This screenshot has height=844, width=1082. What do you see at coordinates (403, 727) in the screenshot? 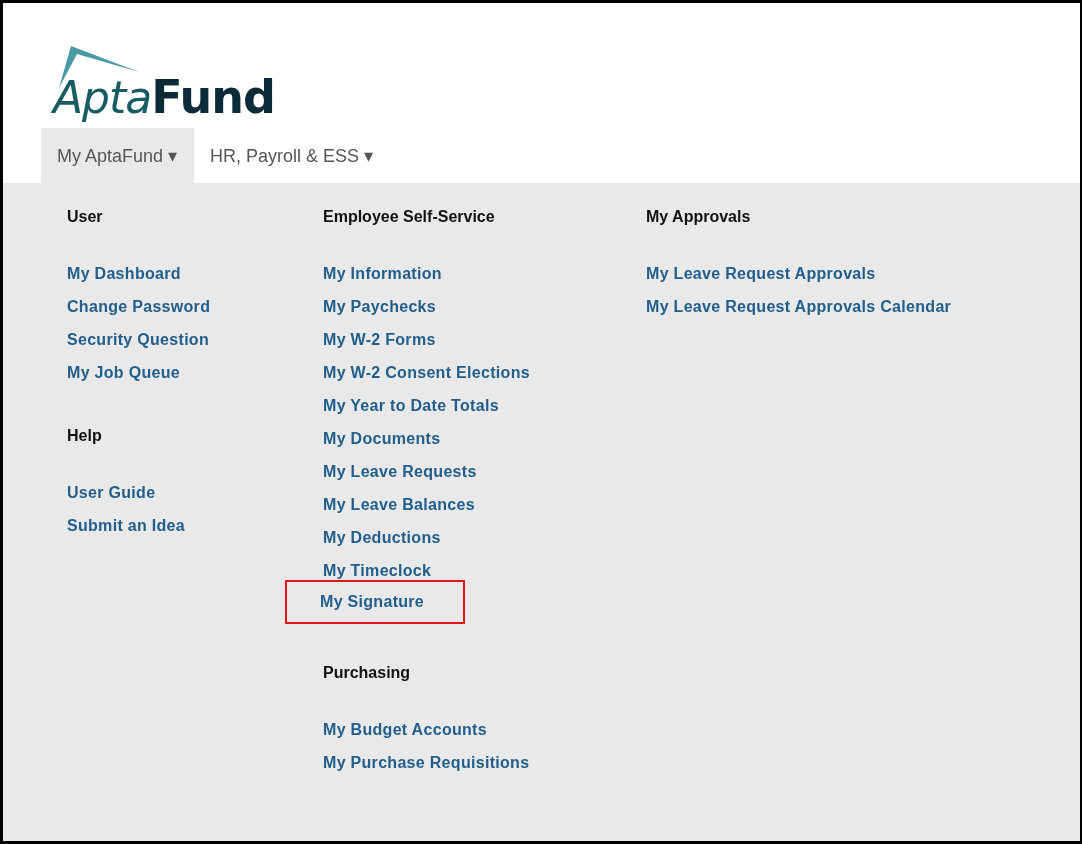
I see `menu-link: My Budget Accounts` at bounding box center [403, 727].